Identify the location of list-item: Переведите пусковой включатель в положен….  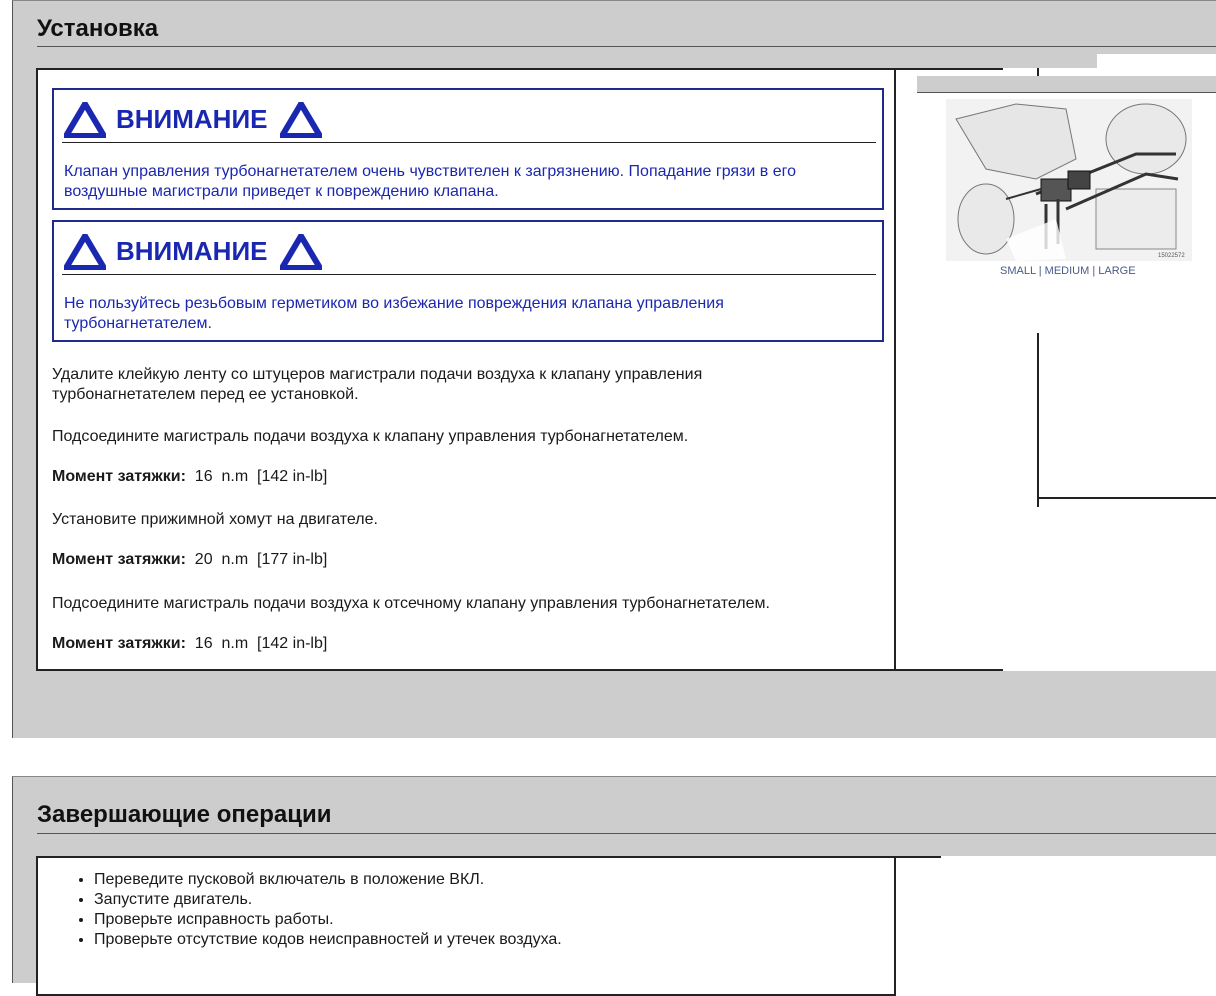
(328, 880).